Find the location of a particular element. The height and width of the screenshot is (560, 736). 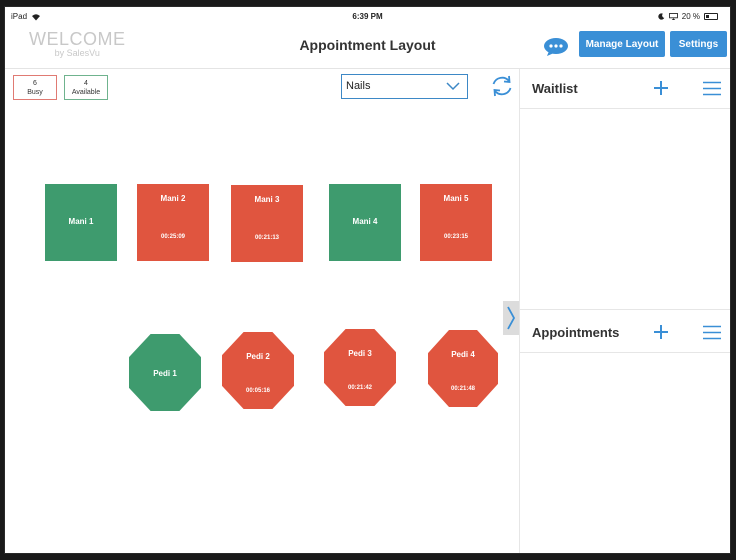

add-waitlist-plus-icon is located at coordinates (661, 88).